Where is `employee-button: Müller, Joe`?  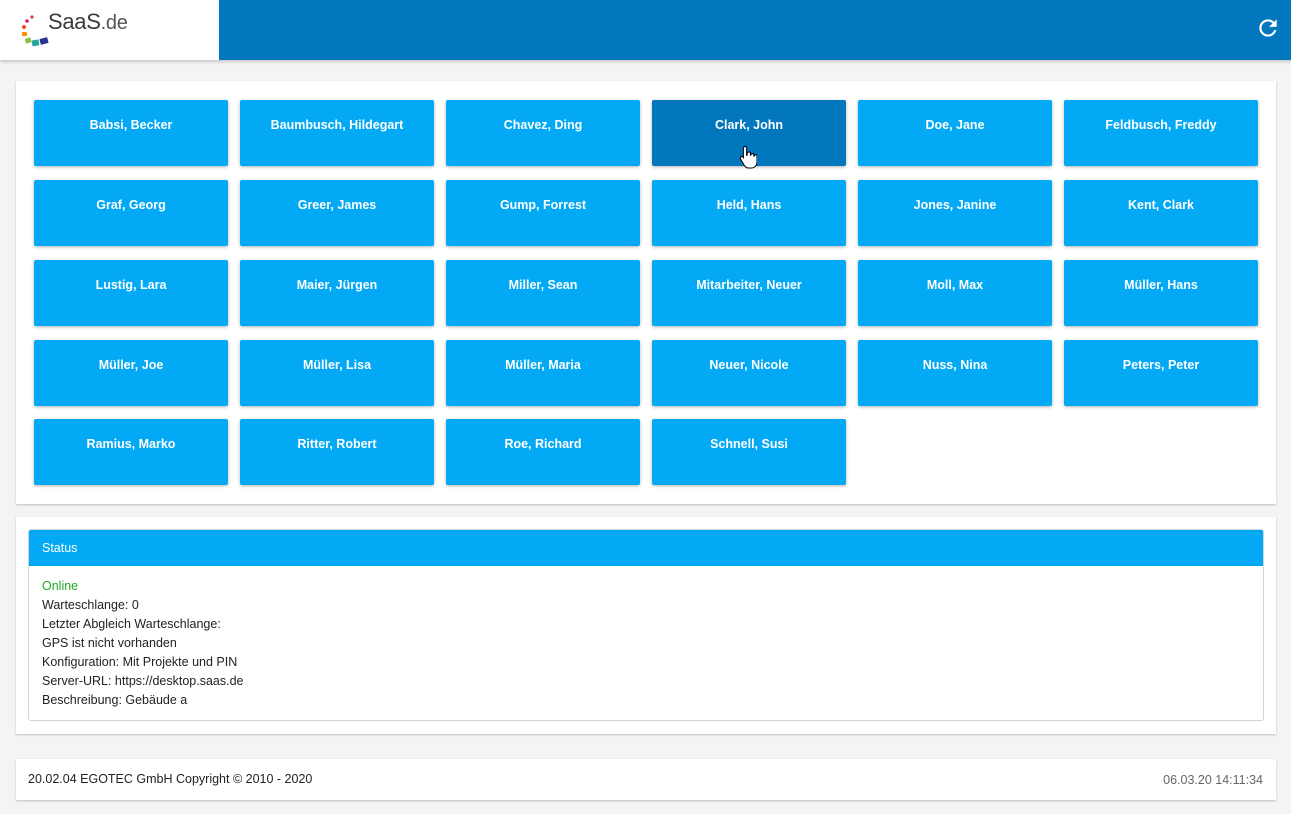 employee-button: Müller, Joe is located at coordinates (131, 373).